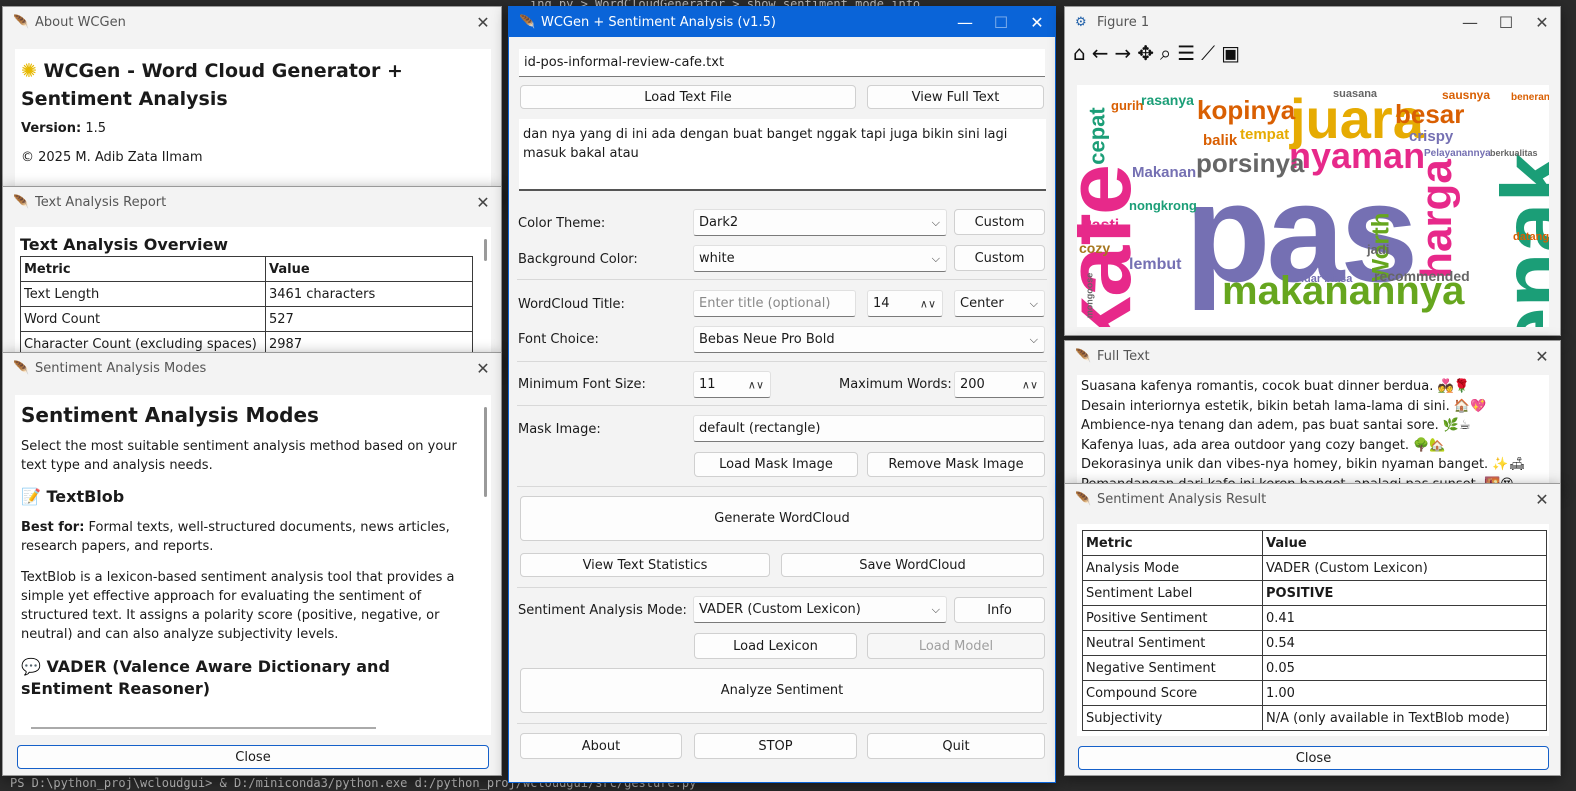 The height and width of the screenshot is (791, 1576). I want to click on fulltext-titlebar: 🪶 Full Text ✕, so click(1312, 356).